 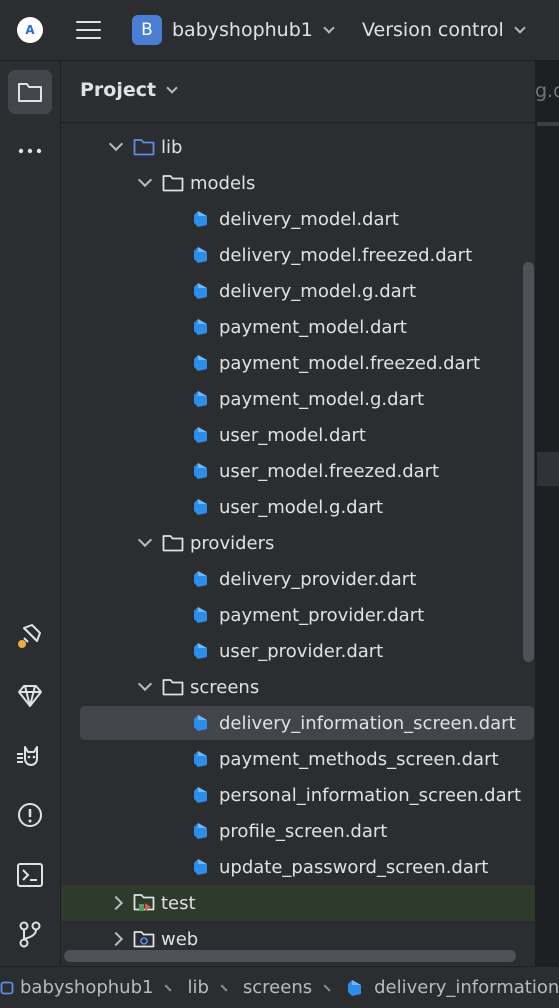 I want to click on tree-folder-item: lib, so click(x=298, y=147).